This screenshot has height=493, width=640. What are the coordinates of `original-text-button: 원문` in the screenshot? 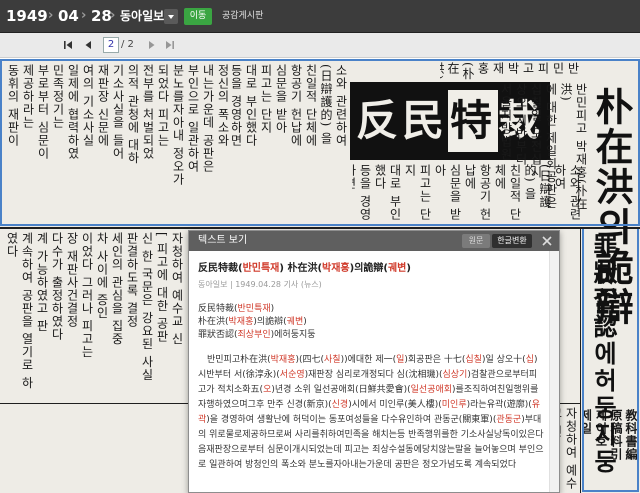 It's located at (476, 241).